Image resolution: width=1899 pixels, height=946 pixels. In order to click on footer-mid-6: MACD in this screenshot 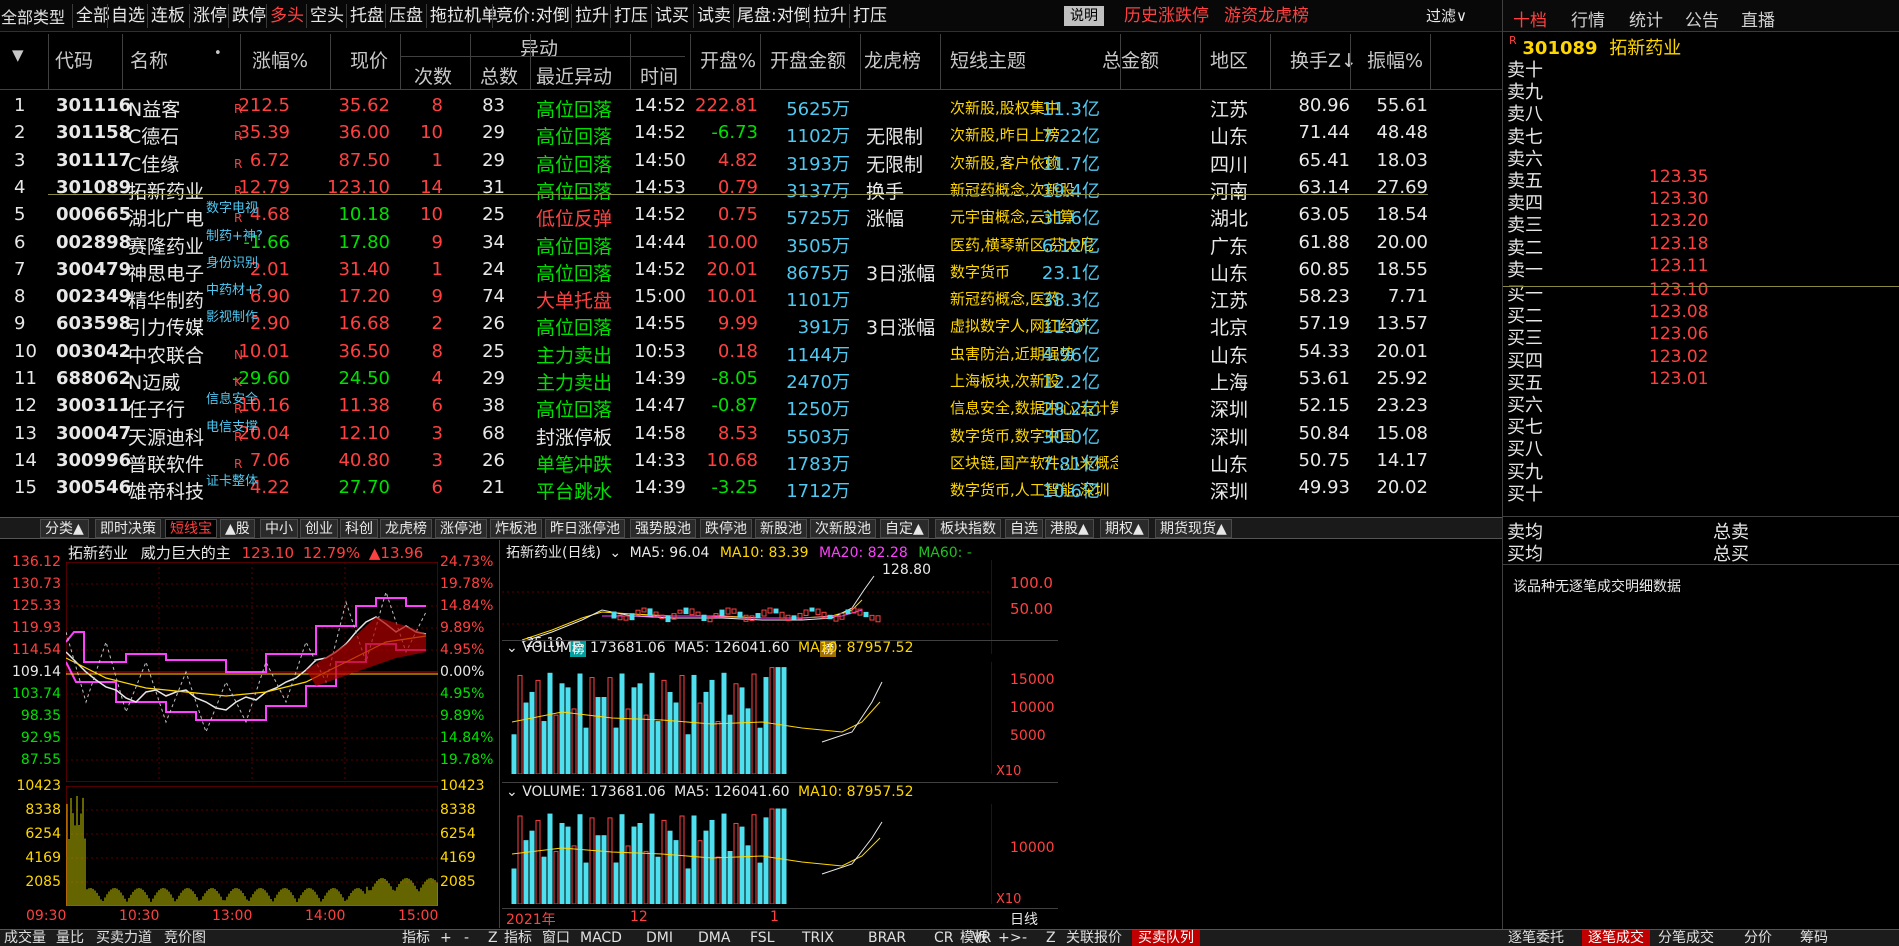, I will do `click(601, 938)`.